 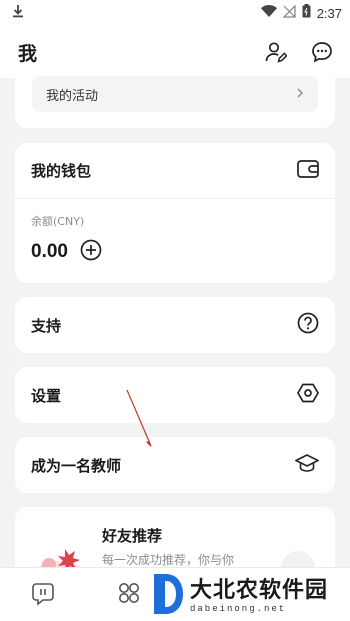 I want to click on watermark-text: 大北农软件园, so click(x=259, y=590).